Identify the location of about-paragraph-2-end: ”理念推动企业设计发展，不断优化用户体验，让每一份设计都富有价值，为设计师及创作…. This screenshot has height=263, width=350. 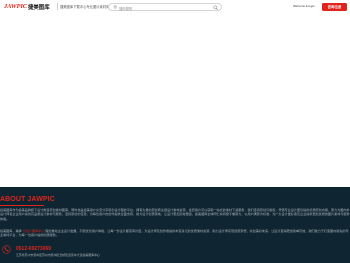
(174, 233).